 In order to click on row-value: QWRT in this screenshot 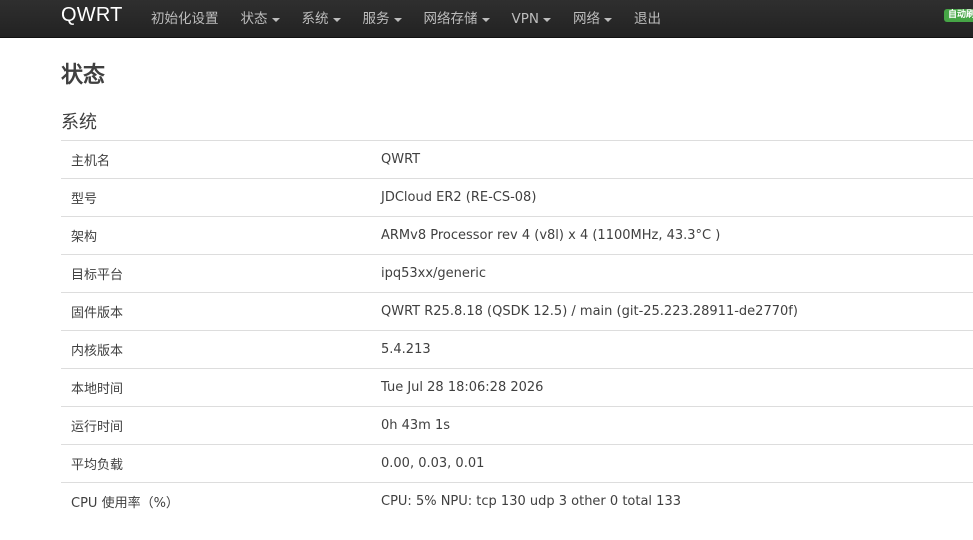, I will do `click(677, 159)`.